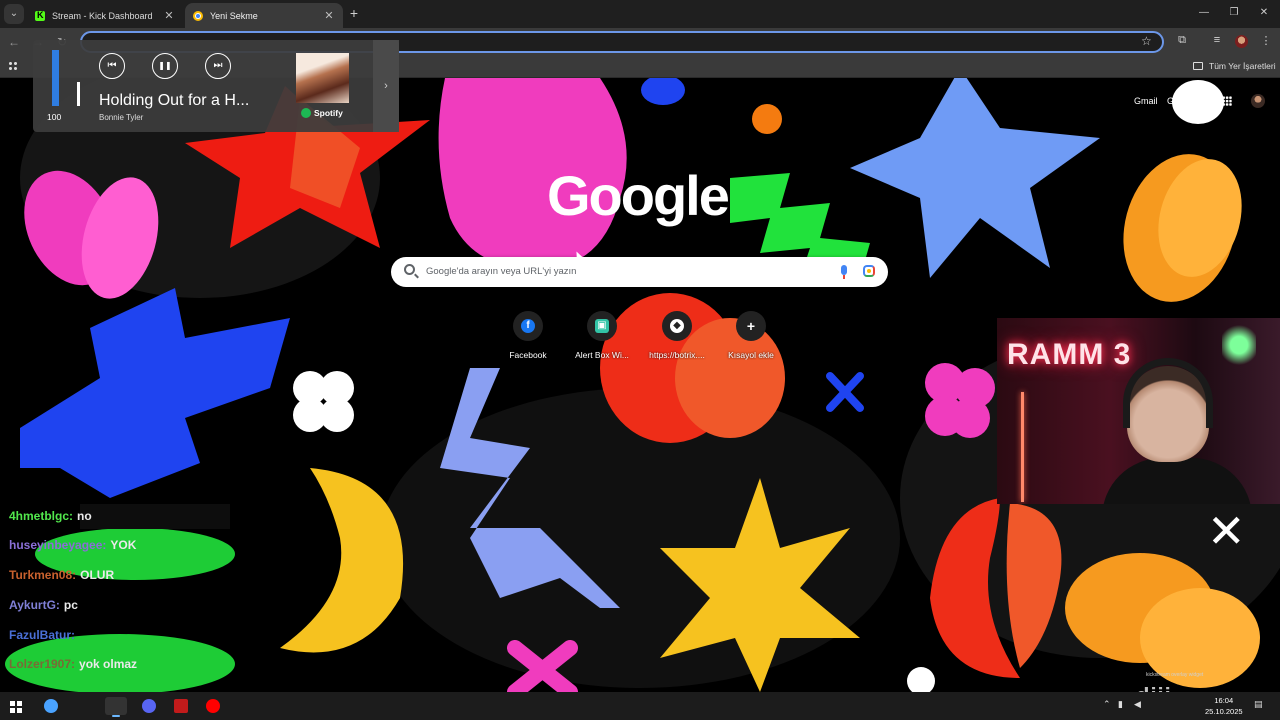  I want to click on voice-app-icon, so click(181, 706).